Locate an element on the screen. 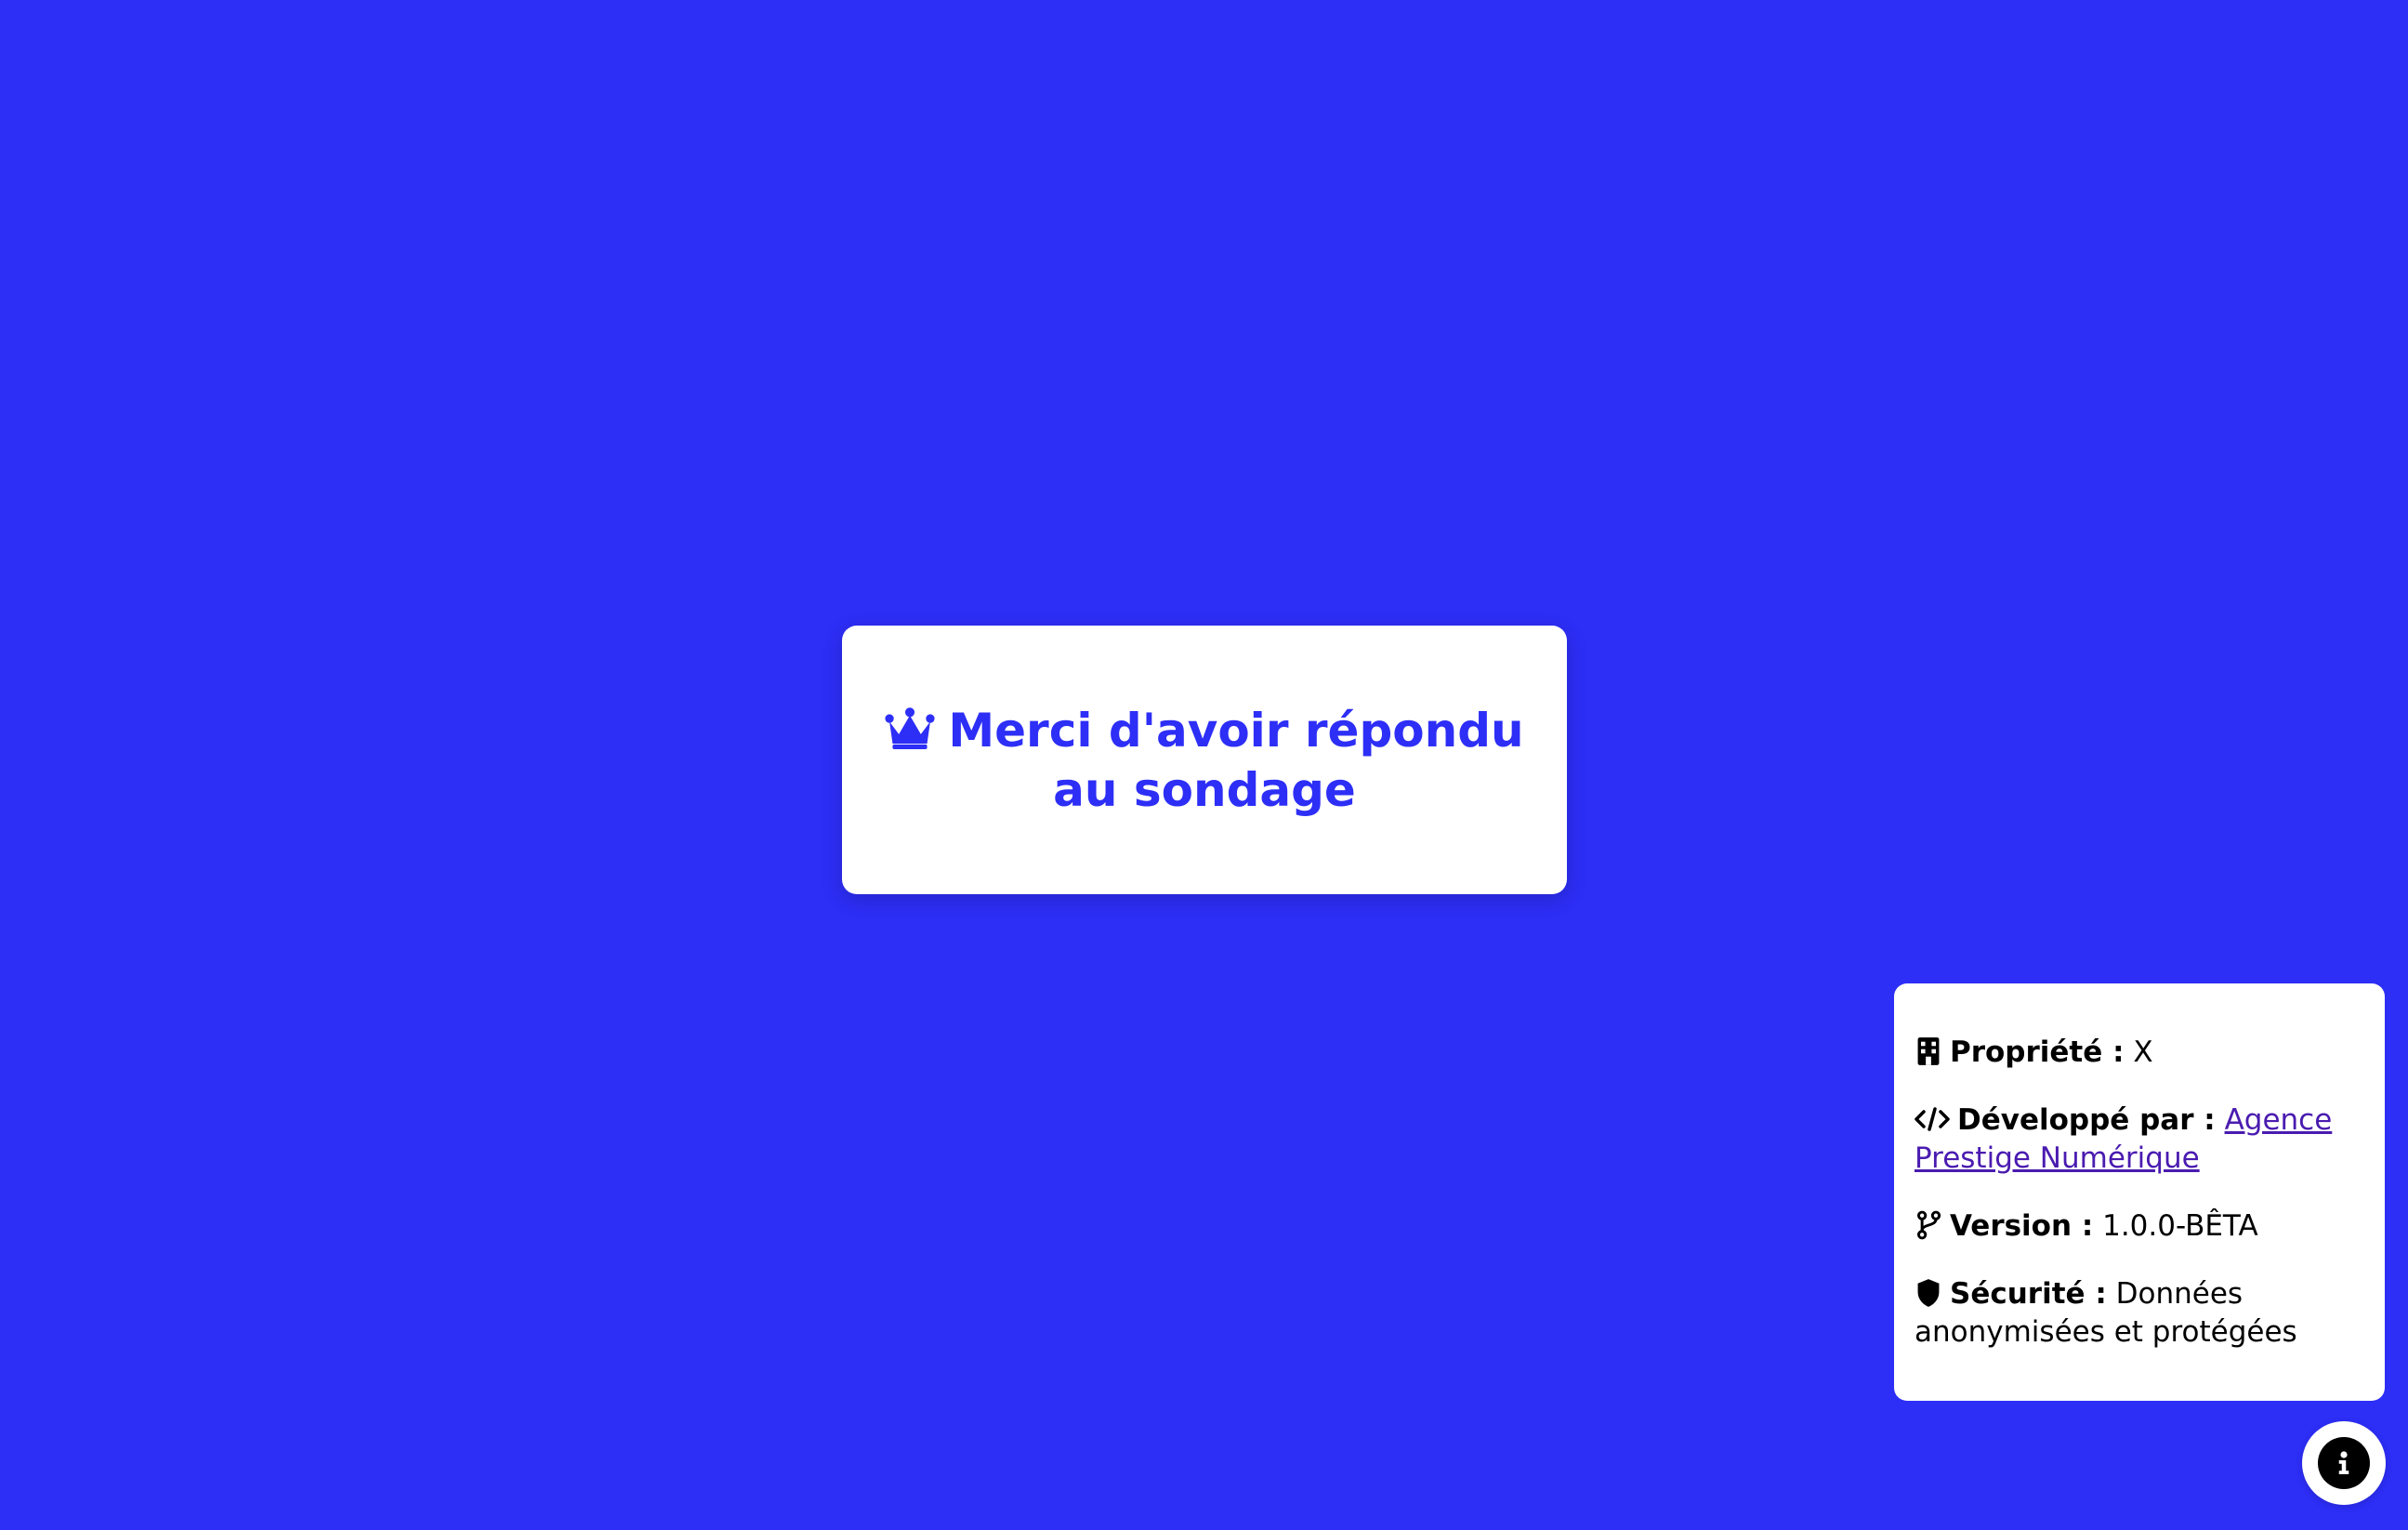 The height and width of the screenshot is (1530, 2408). developer-label: Développé par : is located at coordinates (2086, 1120).